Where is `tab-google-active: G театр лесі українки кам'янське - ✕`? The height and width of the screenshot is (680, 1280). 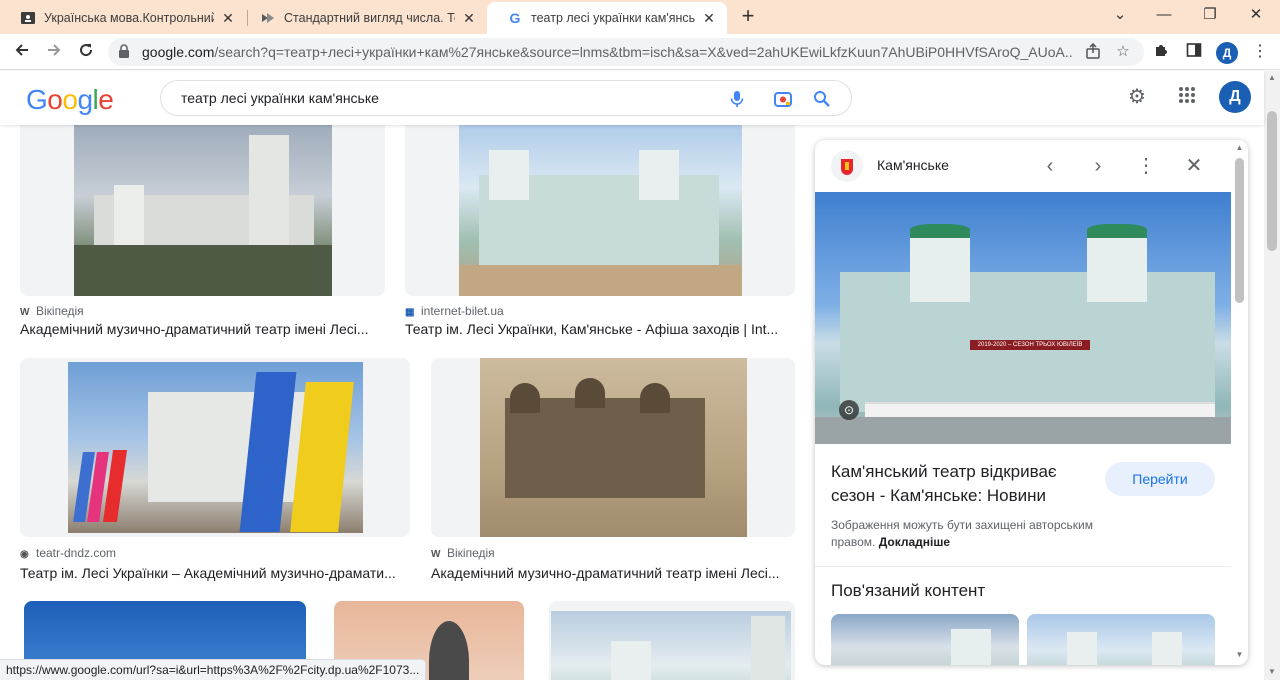
tab-google-active: G театр лесі українки кам'янське - ✕ is located at coordinates (607, 18).